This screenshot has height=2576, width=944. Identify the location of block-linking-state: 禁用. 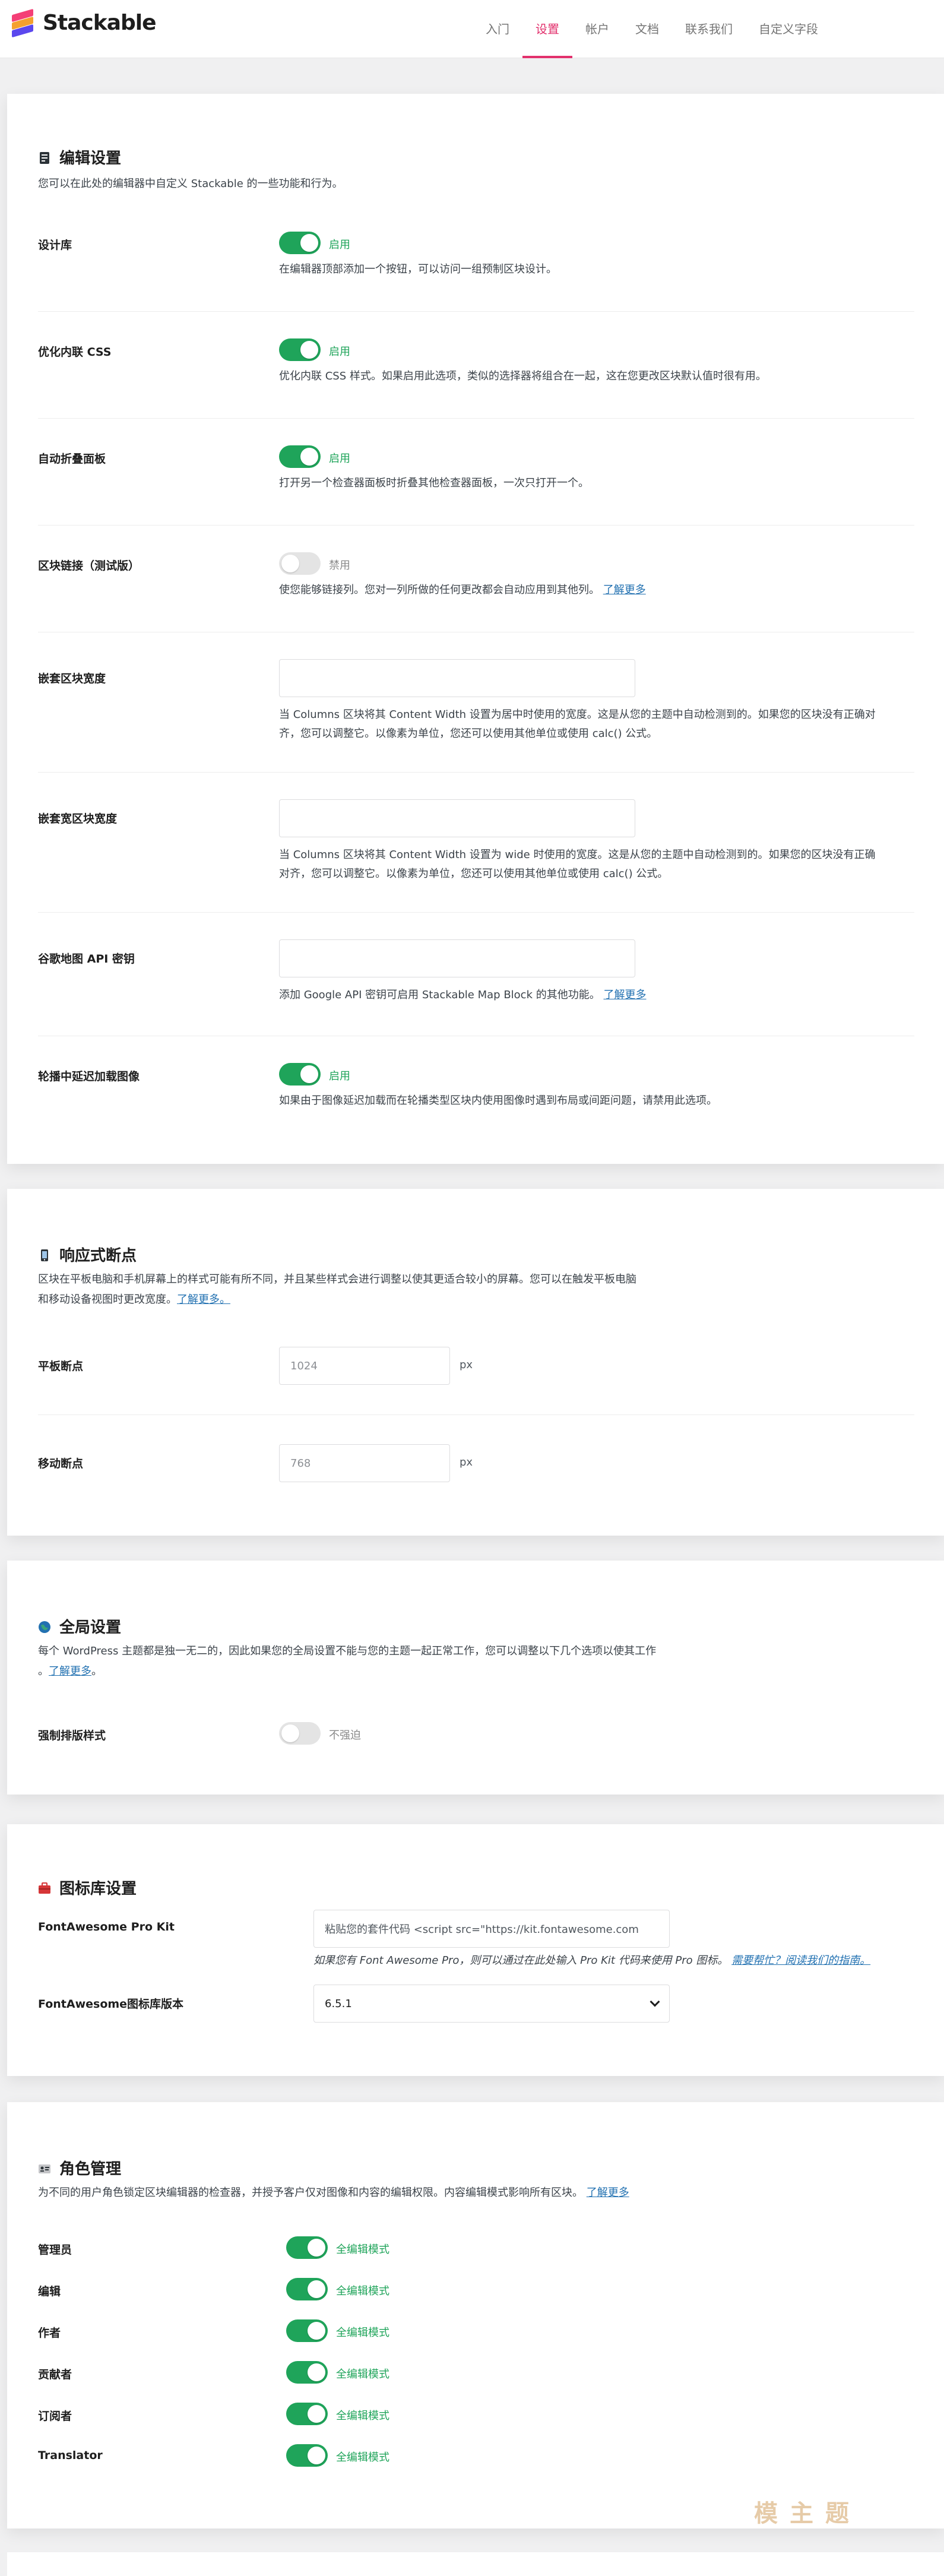
(339, 565).